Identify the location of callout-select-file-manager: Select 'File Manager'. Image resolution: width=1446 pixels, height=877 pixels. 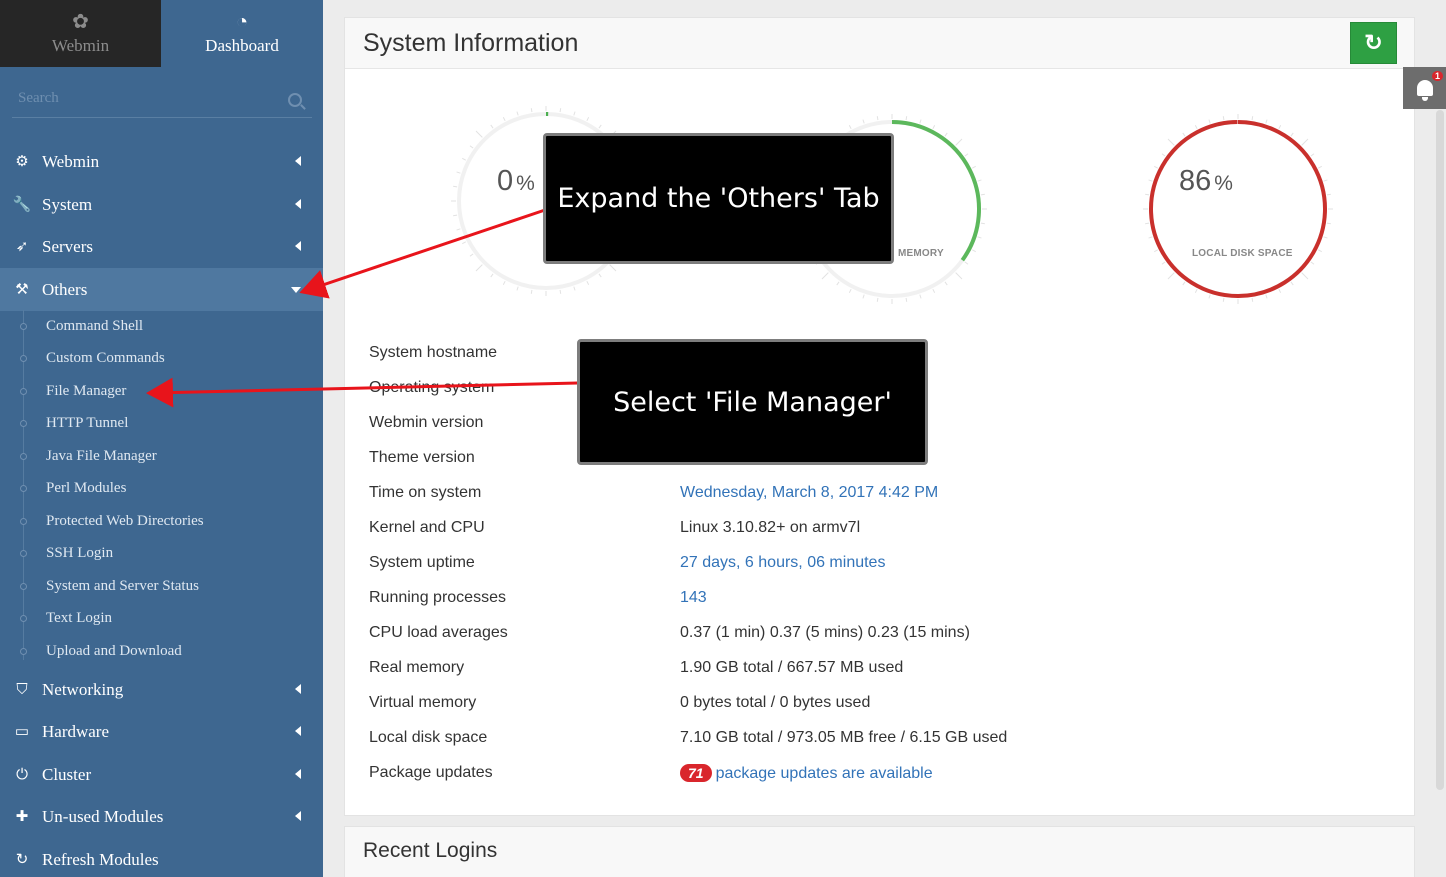
(752, 402).